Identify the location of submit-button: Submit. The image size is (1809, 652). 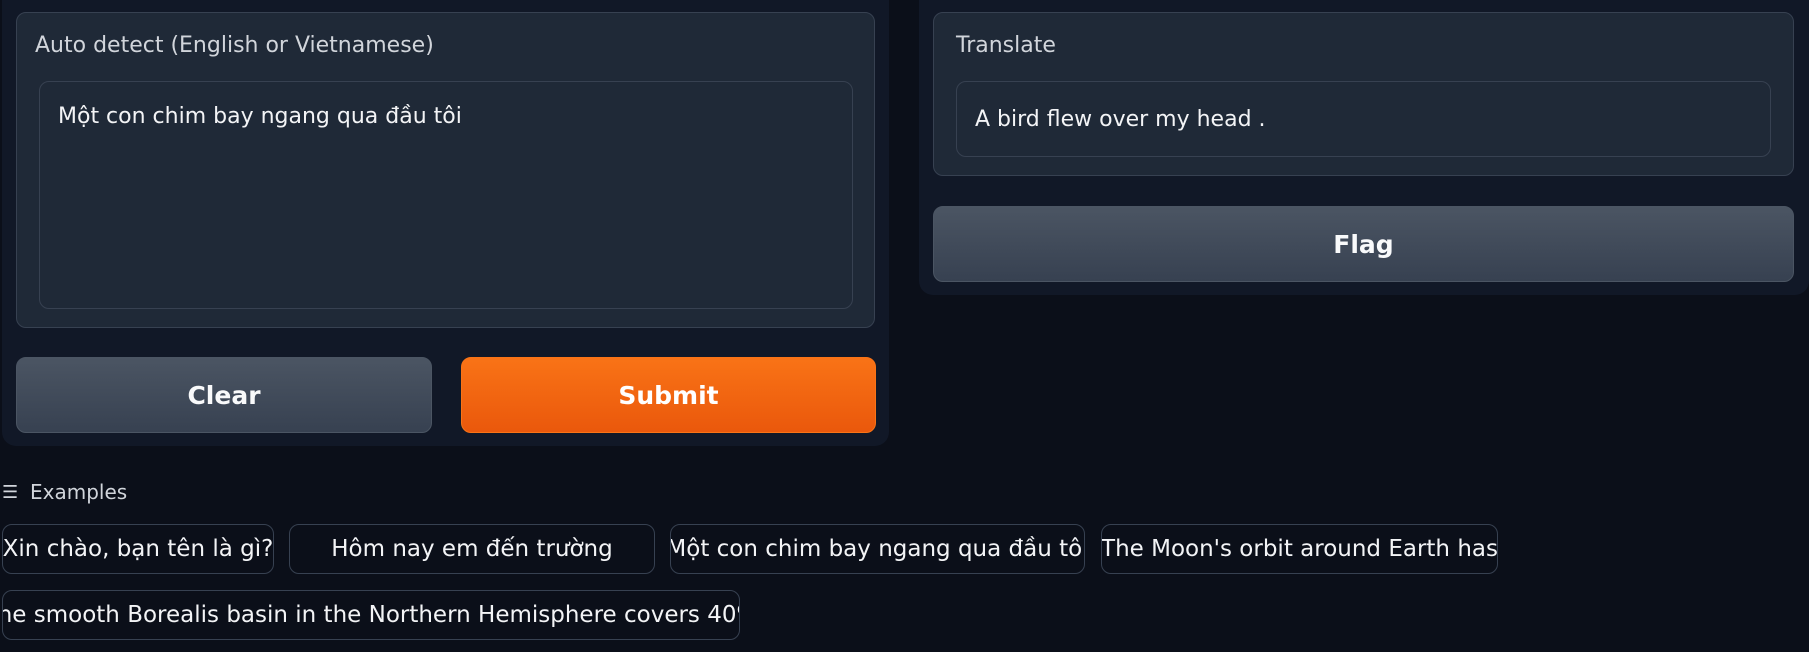
(668, 395).